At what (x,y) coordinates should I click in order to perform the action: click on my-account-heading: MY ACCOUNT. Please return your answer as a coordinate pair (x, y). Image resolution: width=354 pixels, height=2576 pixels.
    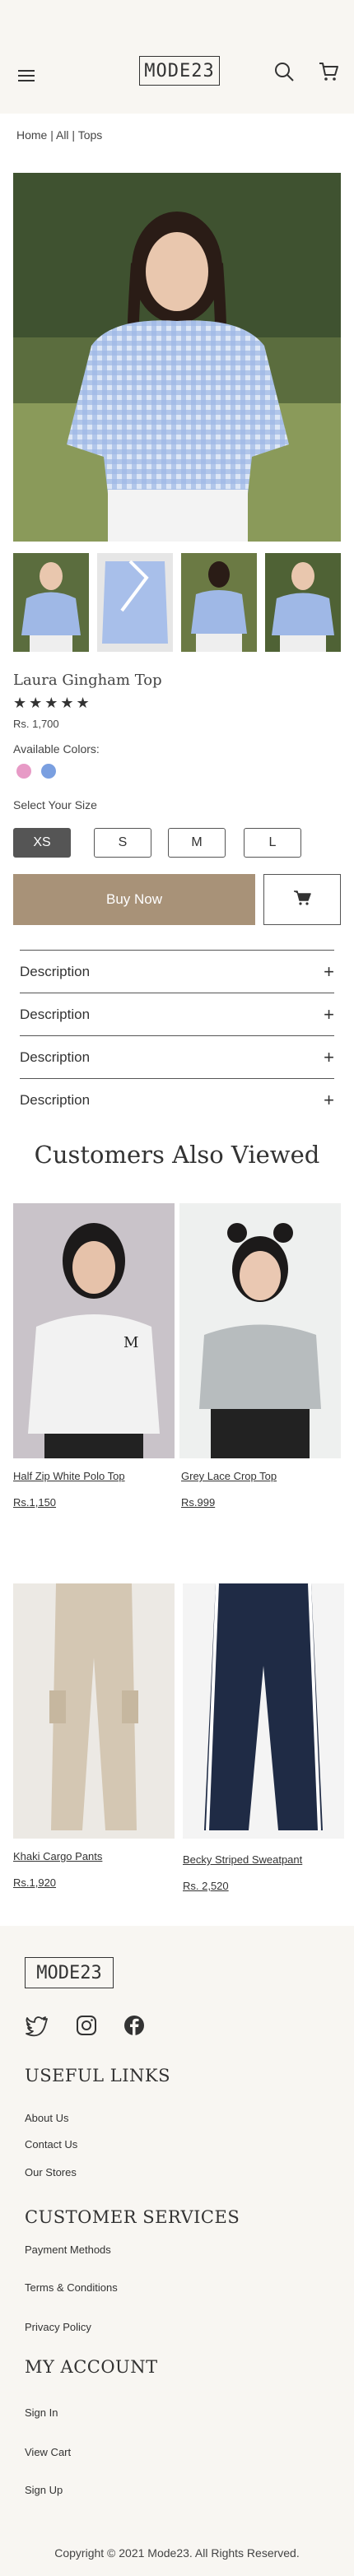
    Looking at the image, I should click on (91, 2367).